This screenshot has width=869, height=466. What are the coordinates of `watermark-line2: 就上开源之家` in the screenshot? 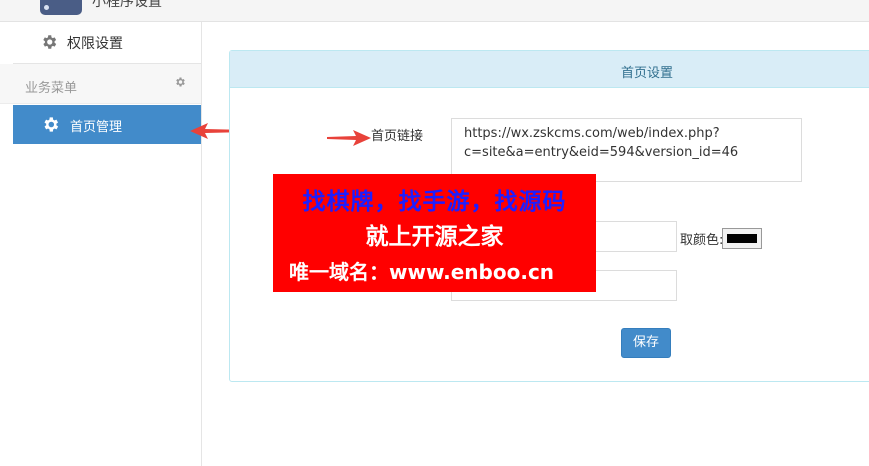 It's located at (434, 237).